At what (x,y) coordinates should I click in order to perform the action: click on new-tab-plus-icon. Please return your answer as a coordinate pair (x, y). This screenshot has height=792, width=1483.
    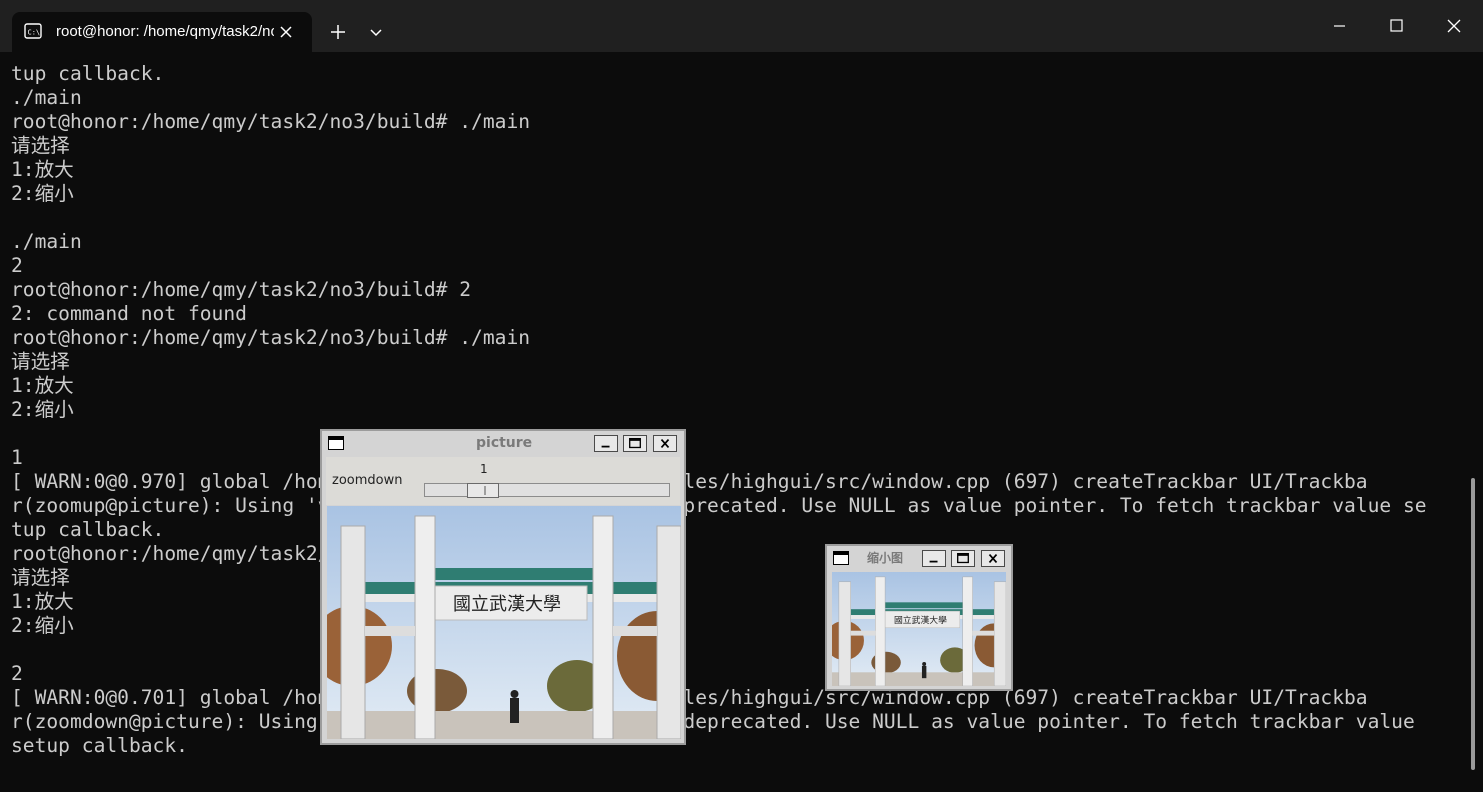
    Looking at the image, I should click on (338, 32).